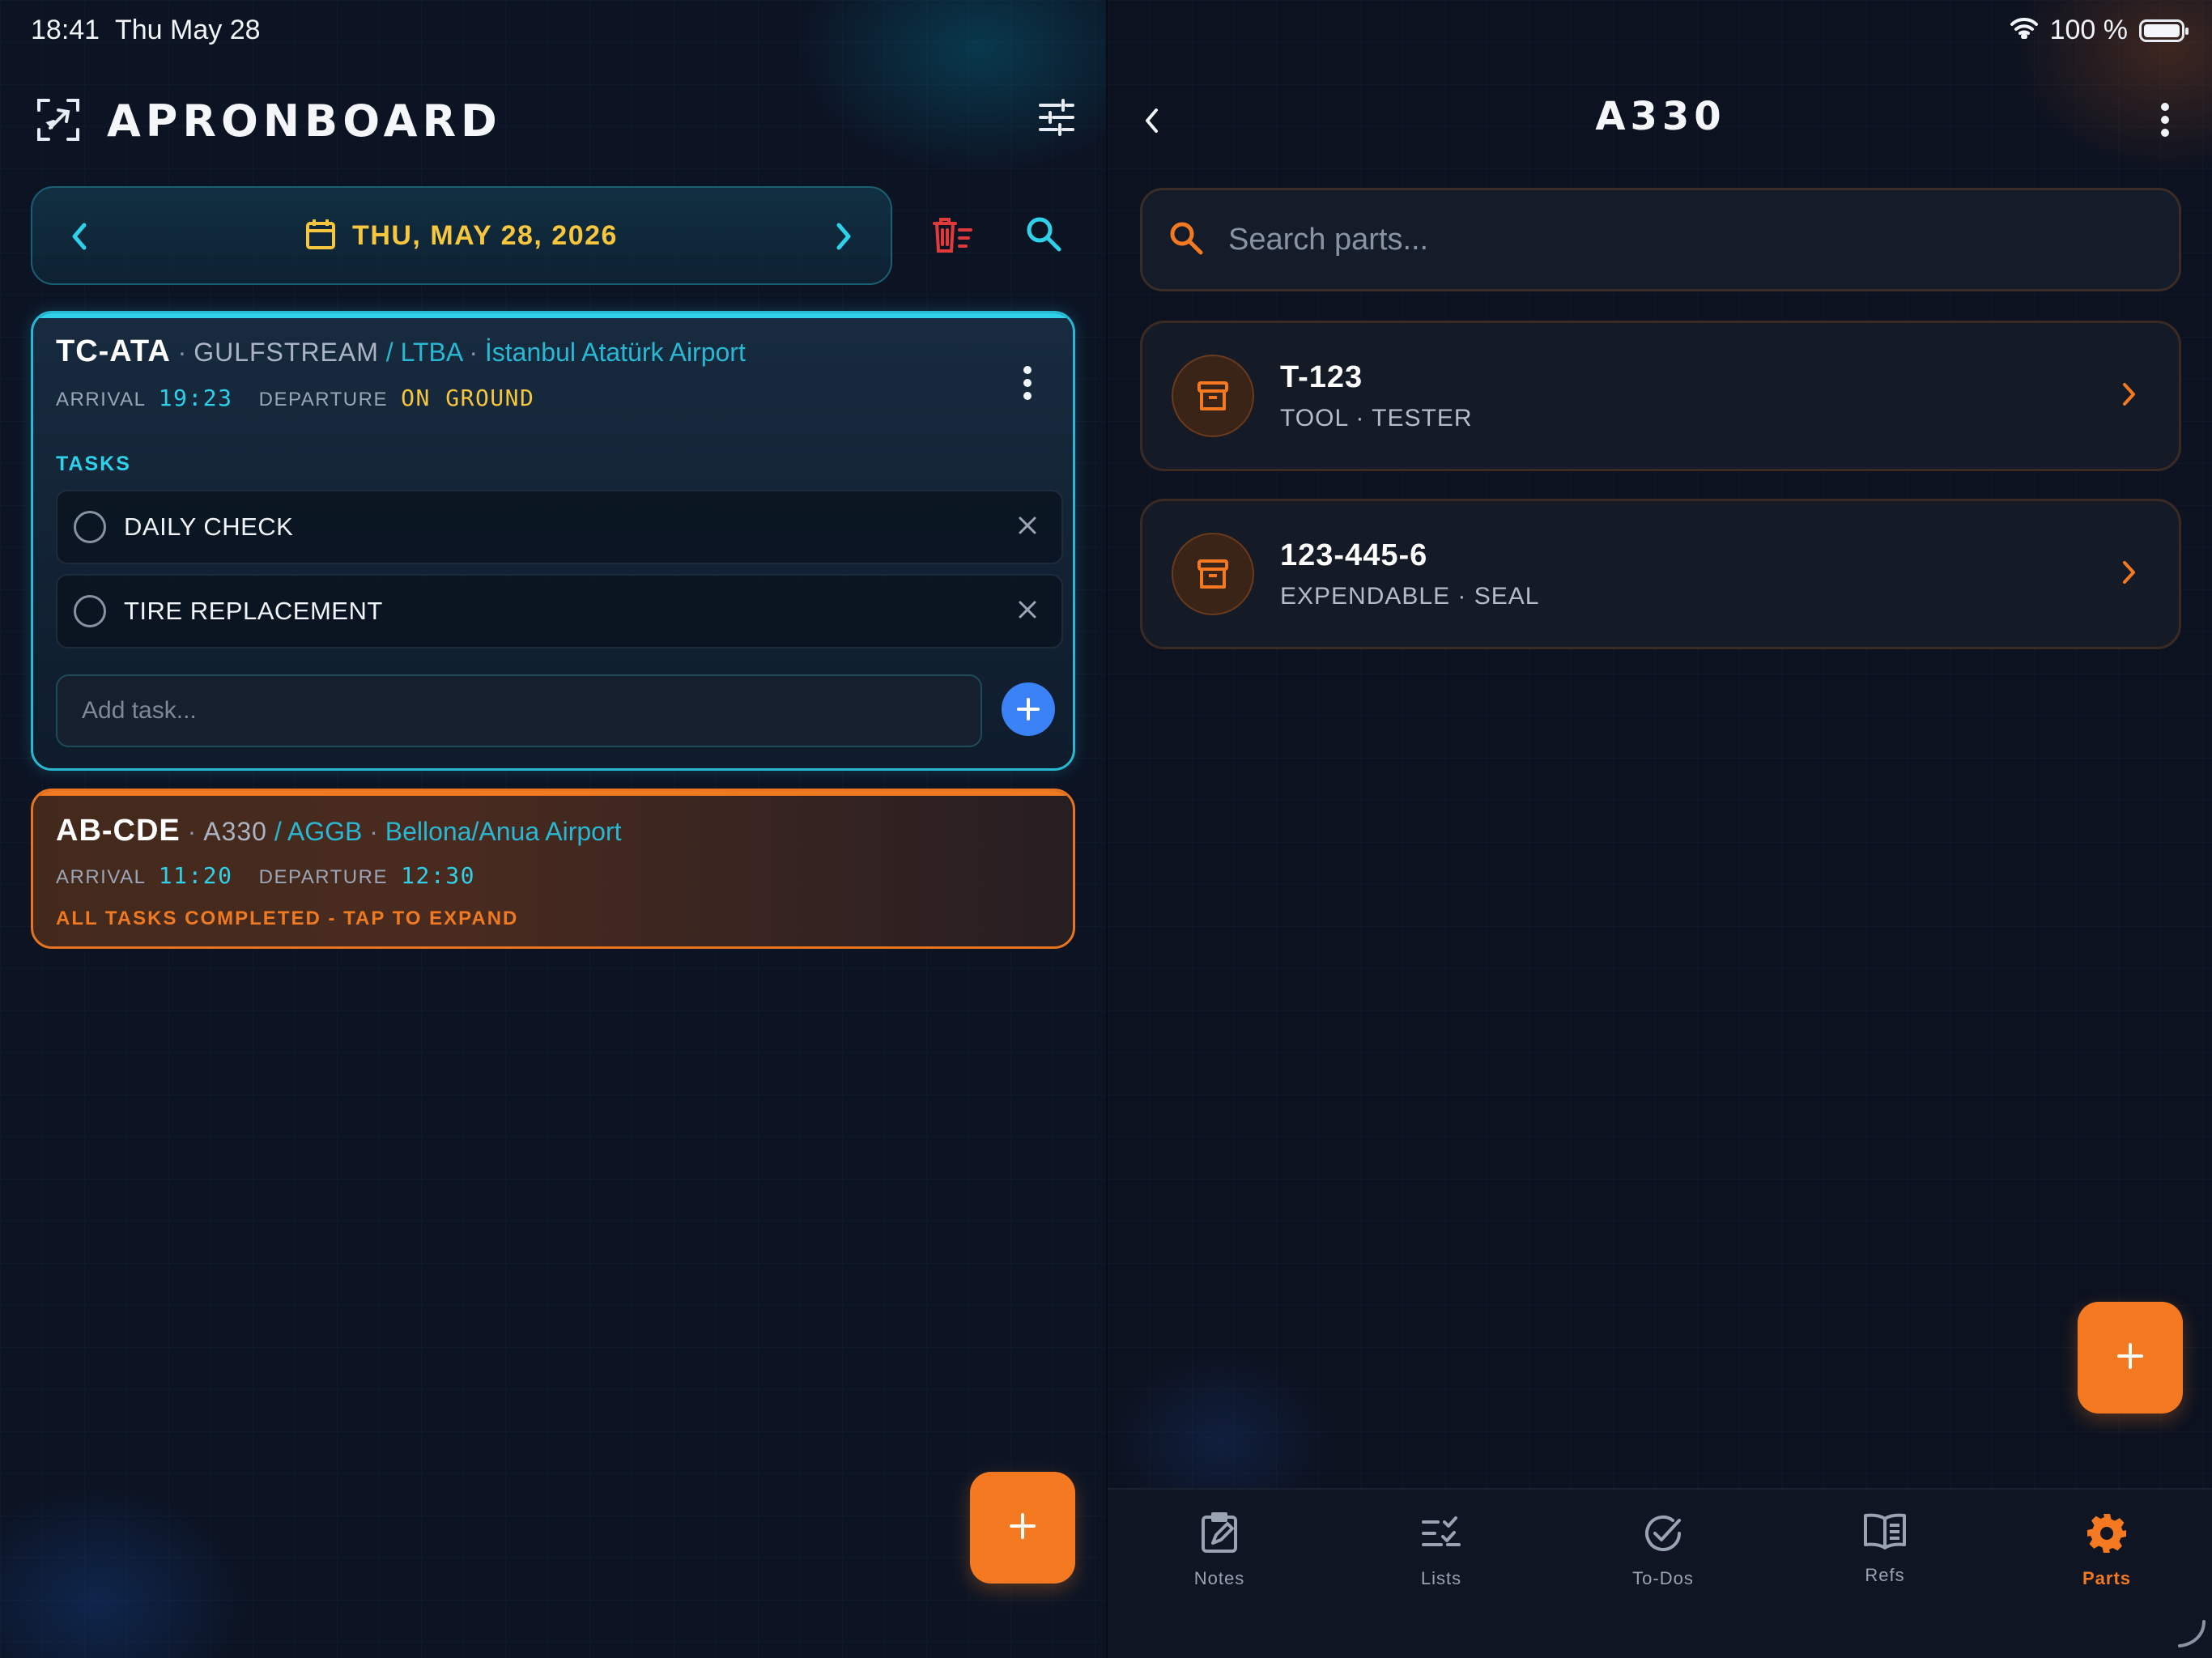  I want to click on status-date: Thu May 28, so click(188, 30).